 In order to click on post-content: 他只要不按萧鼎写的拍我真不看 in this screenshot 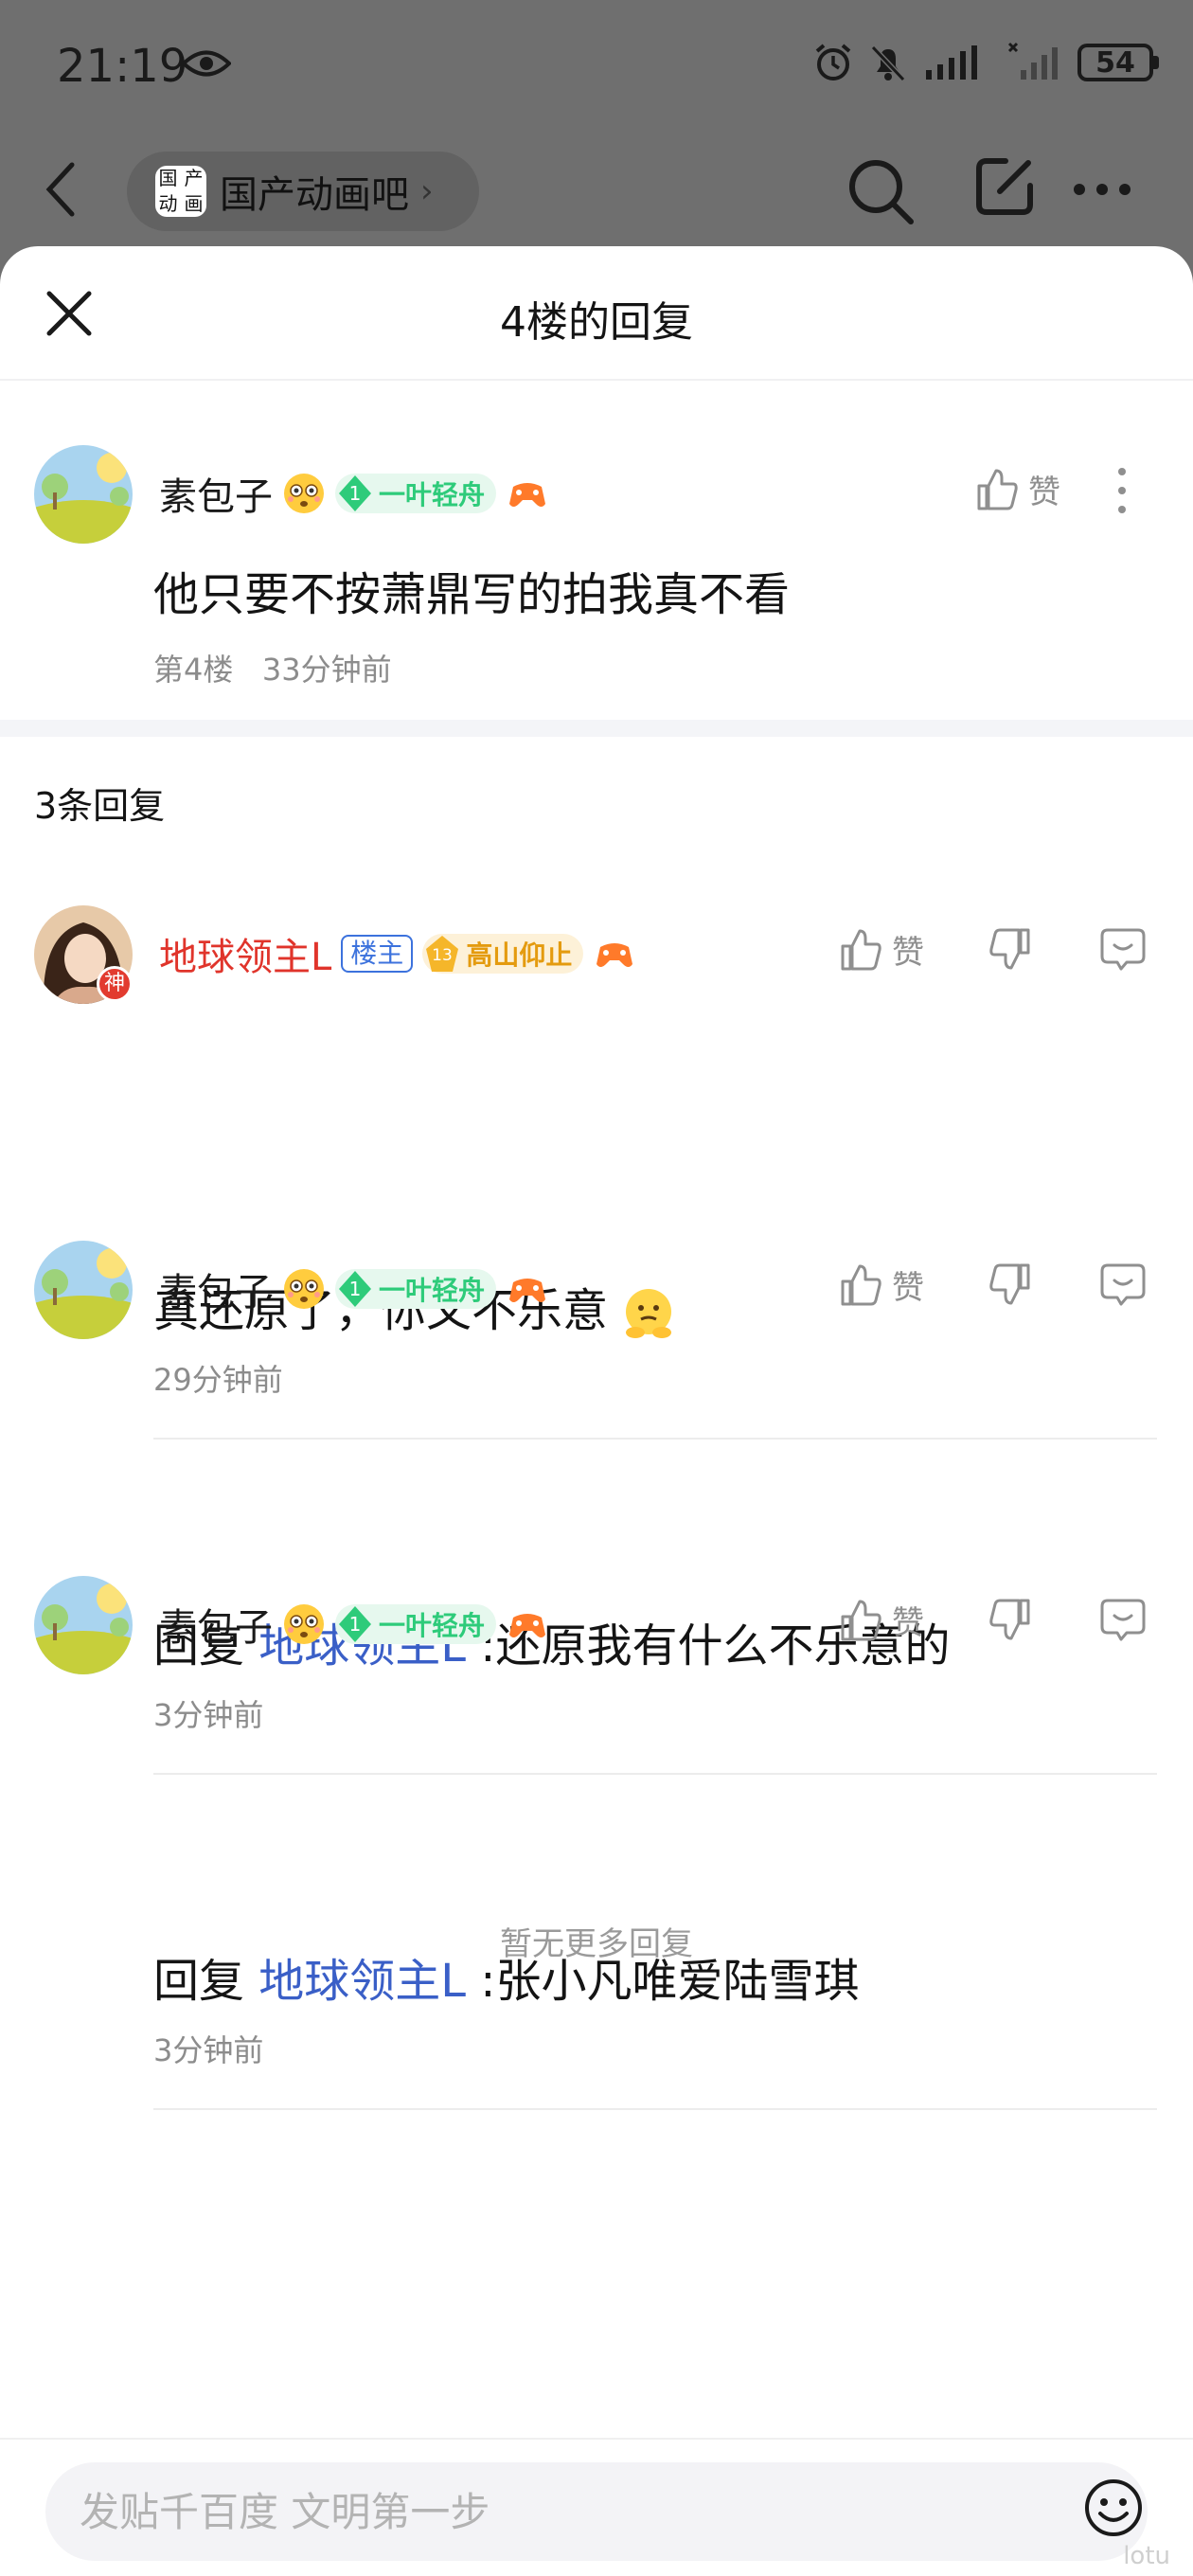, I will do `click(472, 594)`.